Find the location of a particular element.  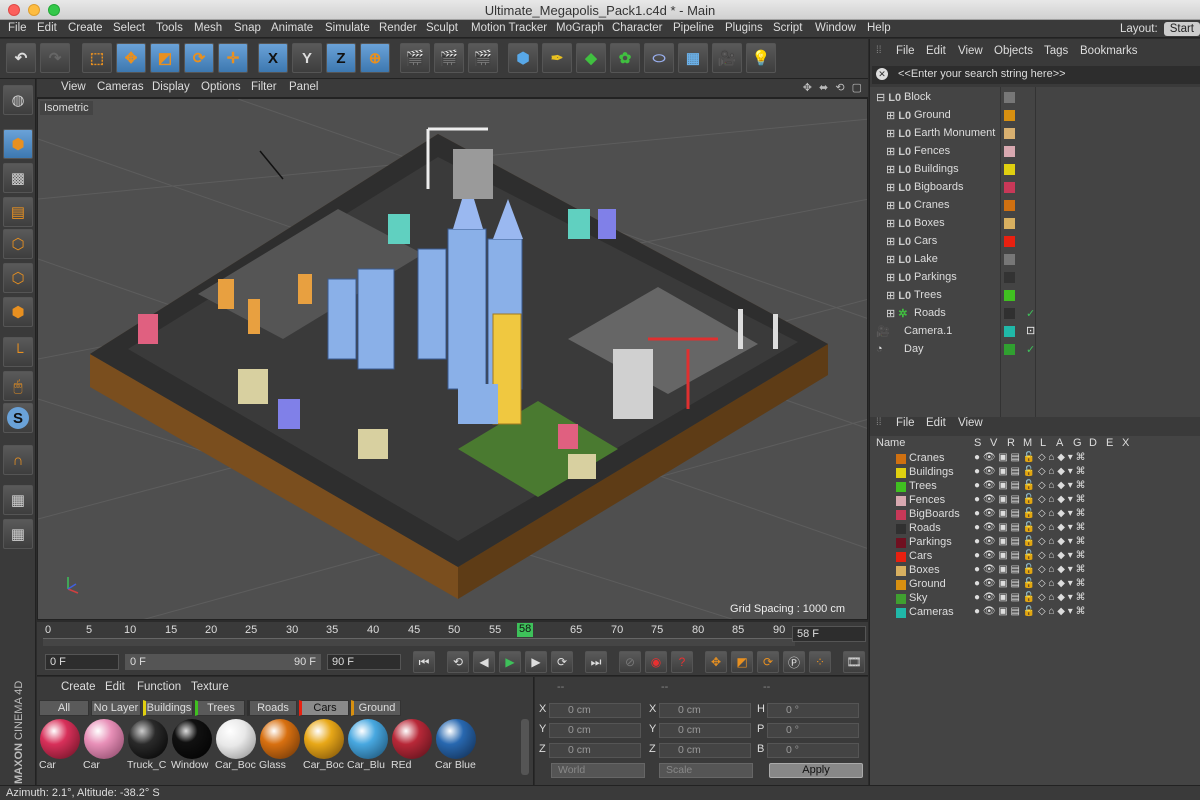

add-mograph-button: ✿ is located at coordinates (625, 58).